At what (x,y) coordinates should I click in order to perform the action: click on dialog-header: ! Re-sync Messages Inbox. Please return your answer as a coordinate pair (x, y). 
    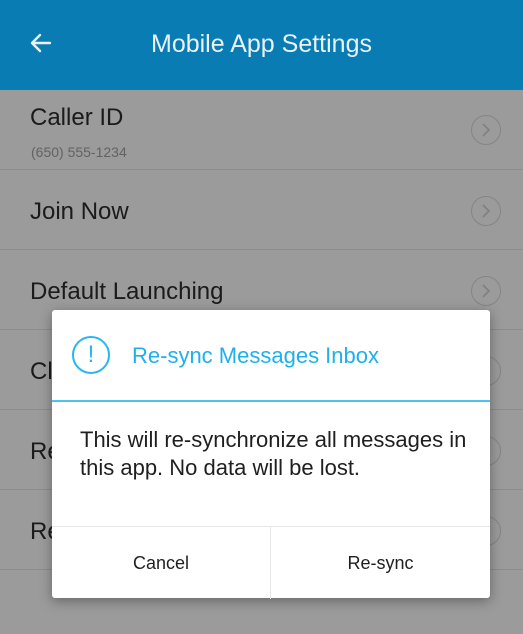
    Looking at the image, I should click on (271, 356).